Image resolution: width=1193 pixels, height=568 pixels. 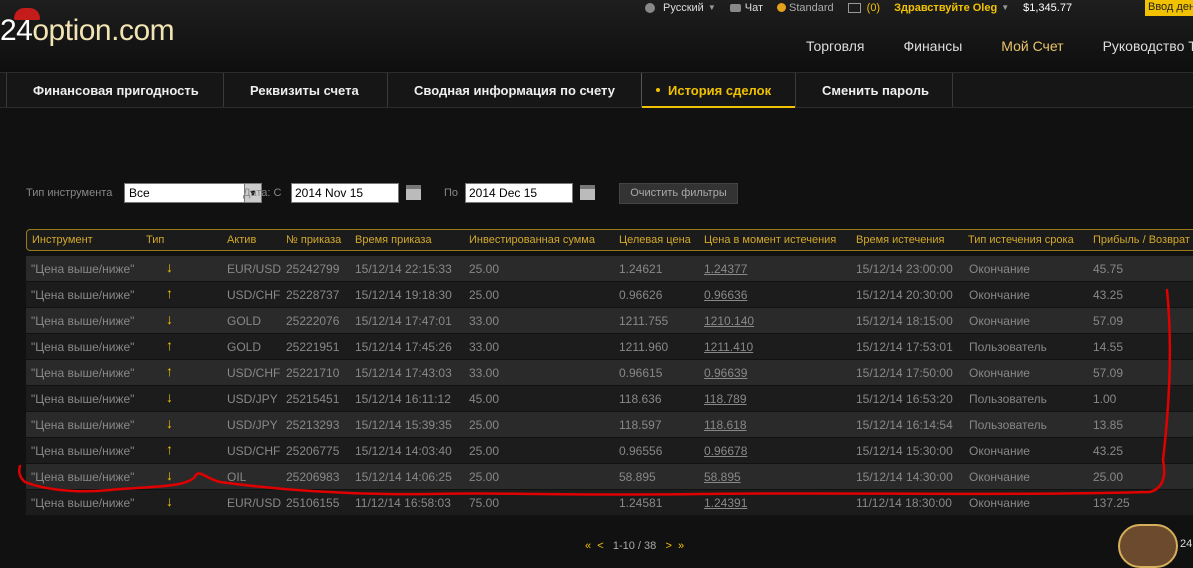 I want to click on cell-order-time: 15/12/14 14:03:40, so click(x=403, y=451).